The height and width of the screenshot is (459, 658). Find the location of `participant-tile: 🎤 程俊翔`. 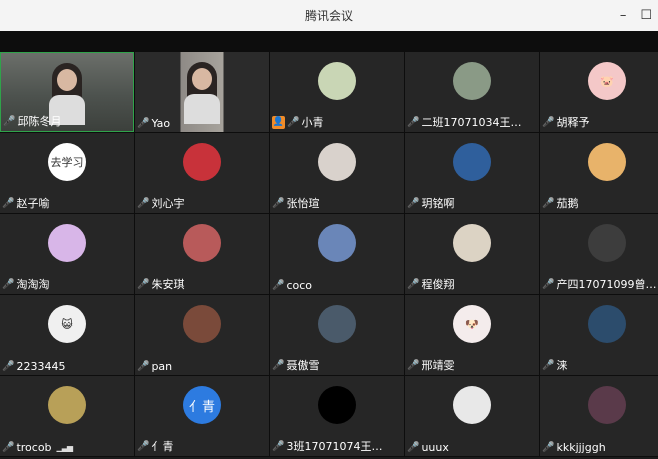

participant-tile: 🎤 程俊翔 is located at coordinates (472, 254).